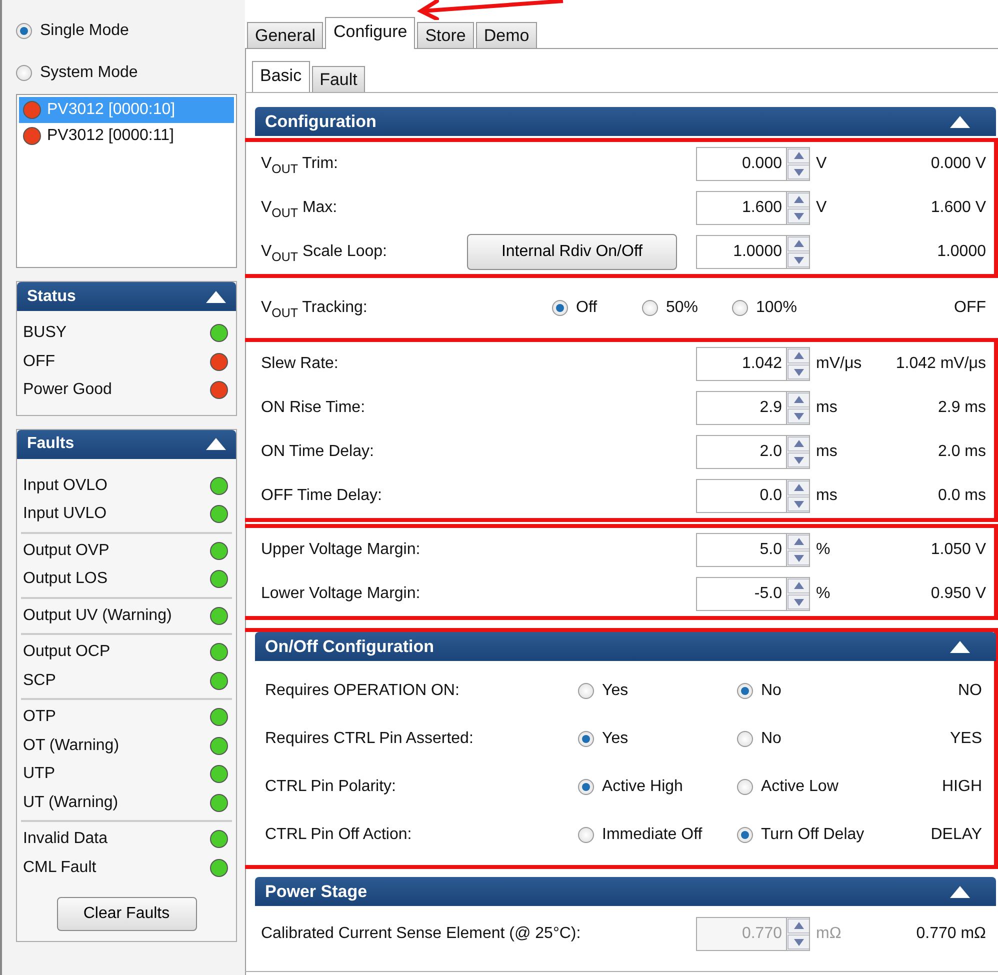 The width and height of the screenshot is (998, 975). What do you see at coordinates (587, 308) in the screenshot?
I see `radio-label: Off` at bounding box center [587, 308].